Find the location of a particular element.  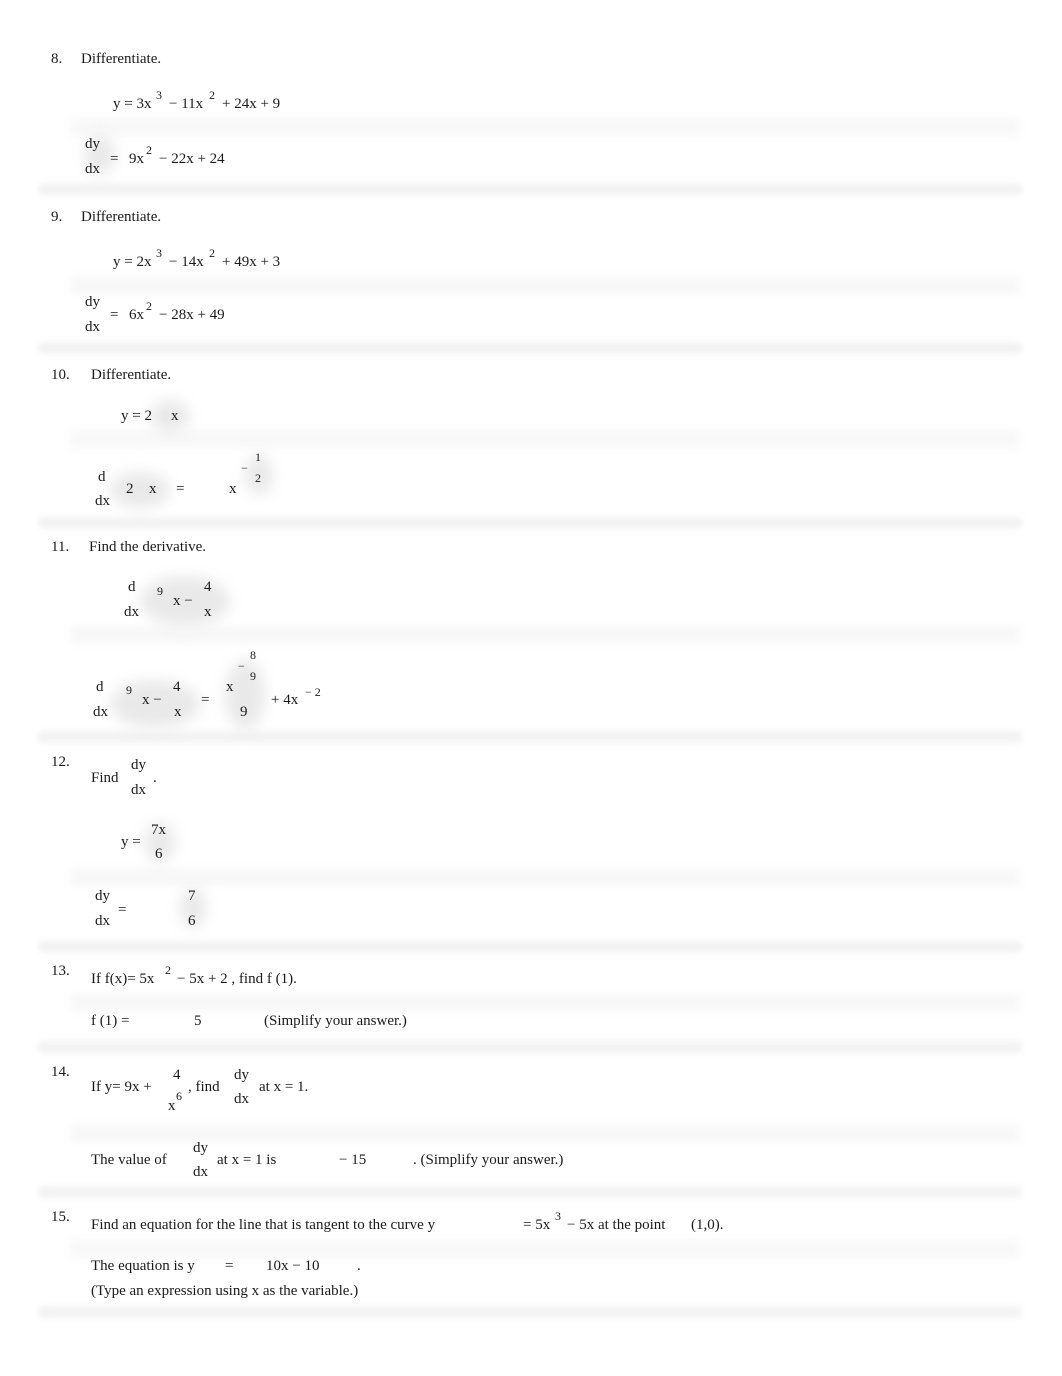

answer-field: 9x is located at coordinates (136, 159).